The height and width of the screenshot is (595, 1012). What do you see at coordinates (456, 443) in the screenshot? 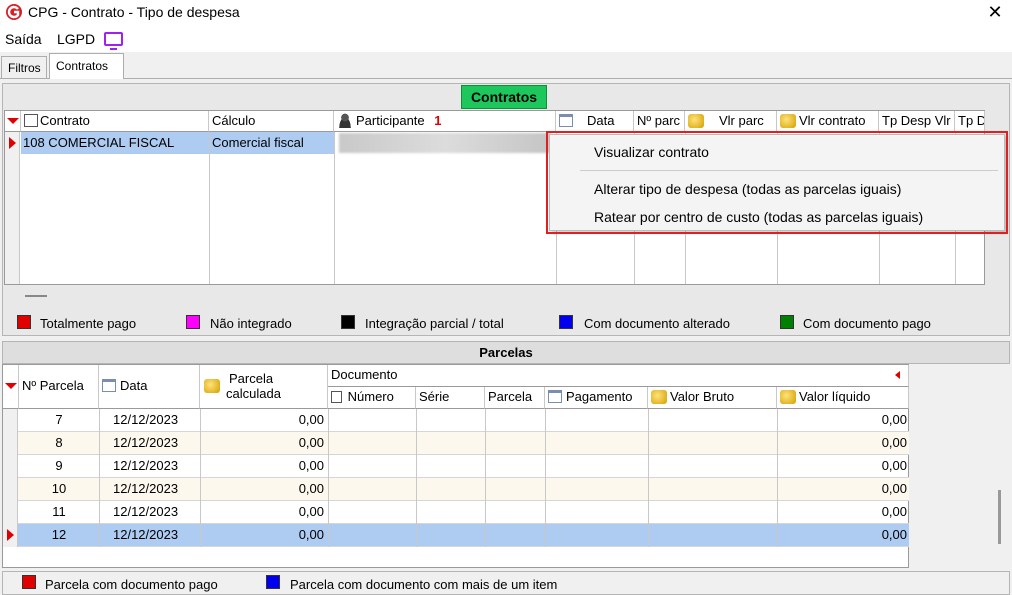
I see `table-row: 8 12/12/2023 0,00 0,00` at bounding box center [456, 443].